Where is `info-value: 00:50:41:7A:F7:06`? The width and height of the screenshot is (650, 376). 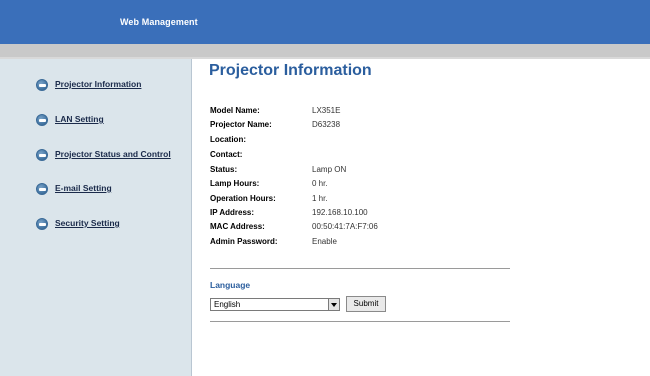
info-value: 00:50:41:7A:F7:06 is located at coordinates (345, 226).